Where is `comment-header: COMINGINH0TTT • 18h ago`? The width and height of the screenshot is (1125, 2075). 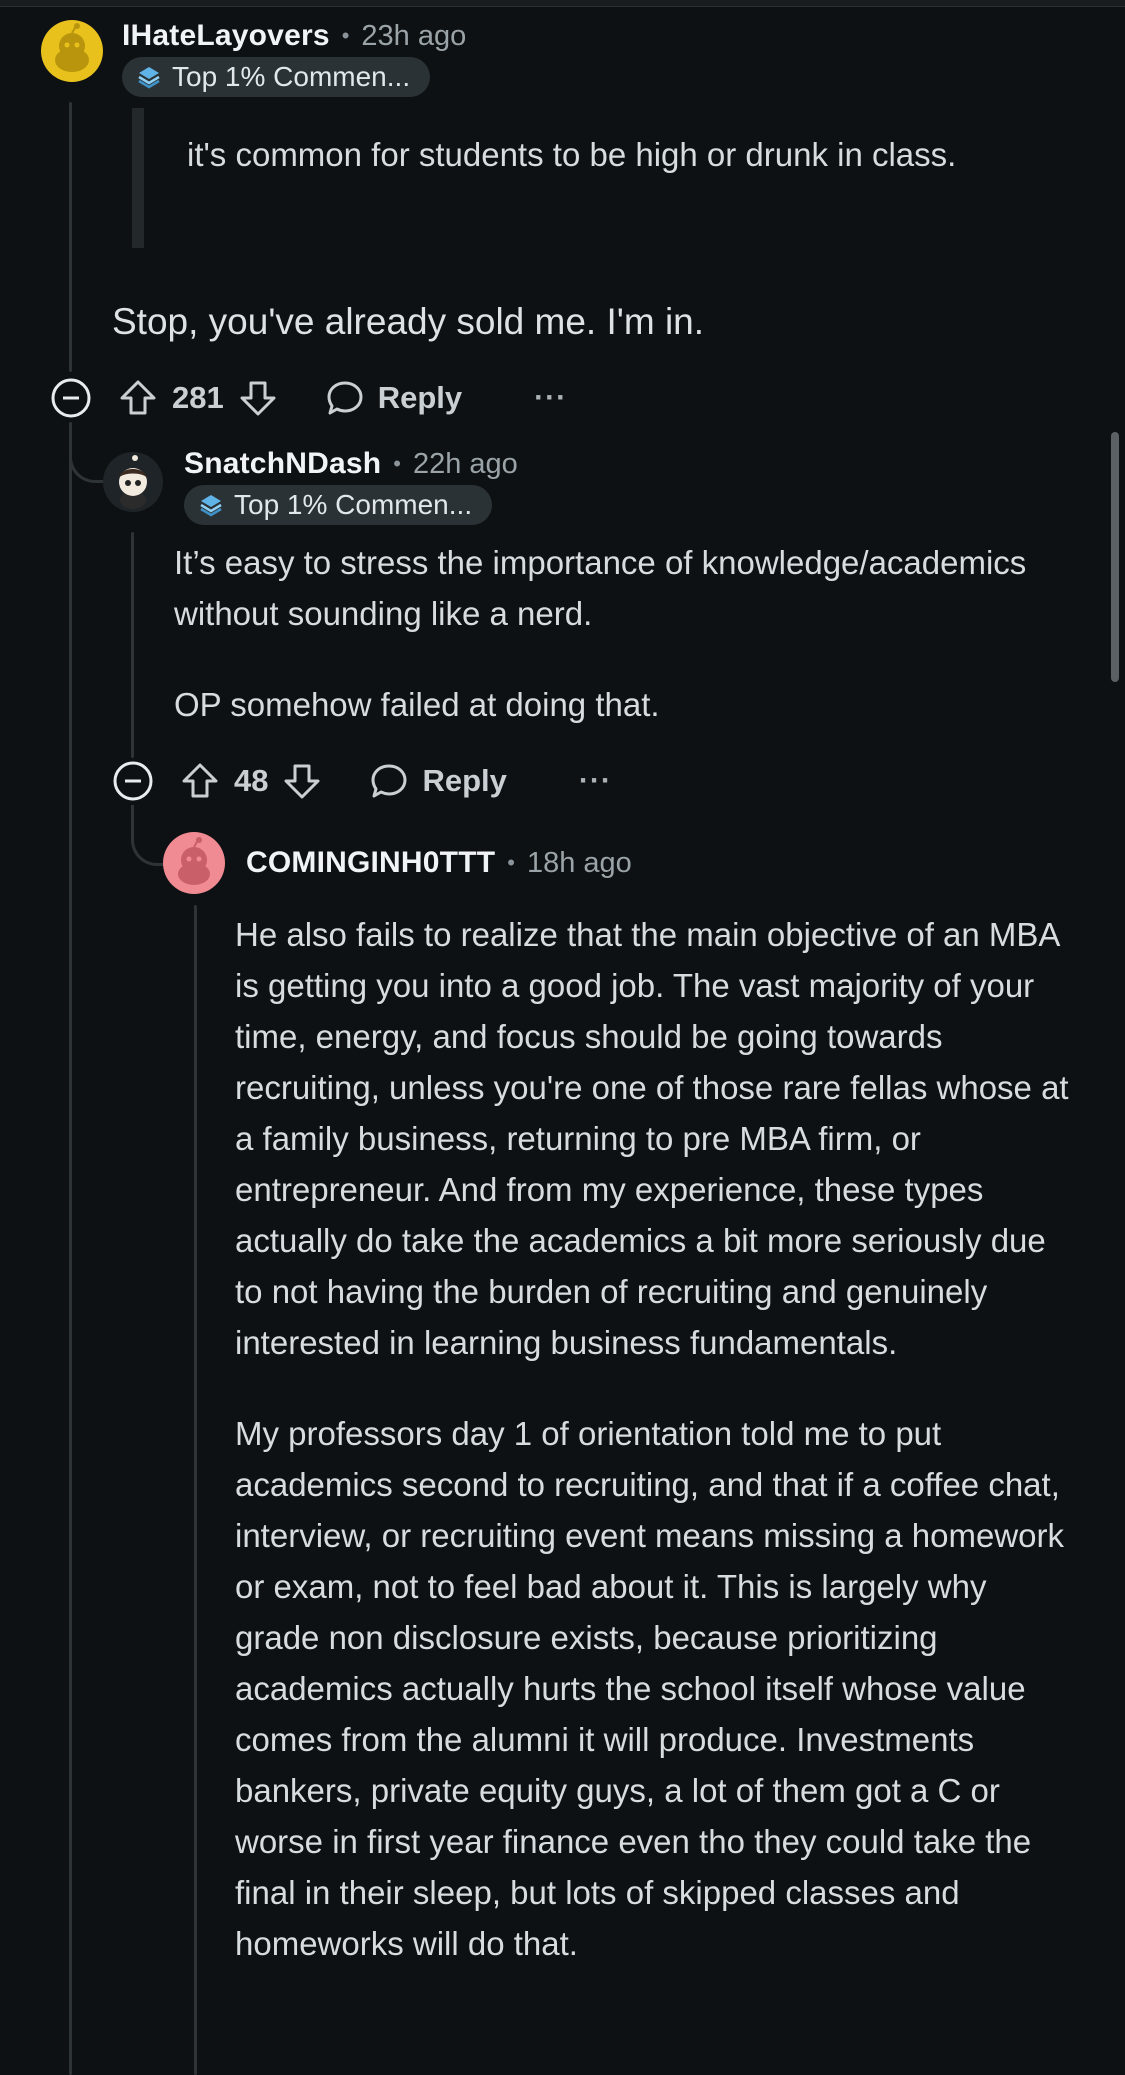 comment-header: COMINGINH0TTT • 18h ago is located at coordinates (439, 863).